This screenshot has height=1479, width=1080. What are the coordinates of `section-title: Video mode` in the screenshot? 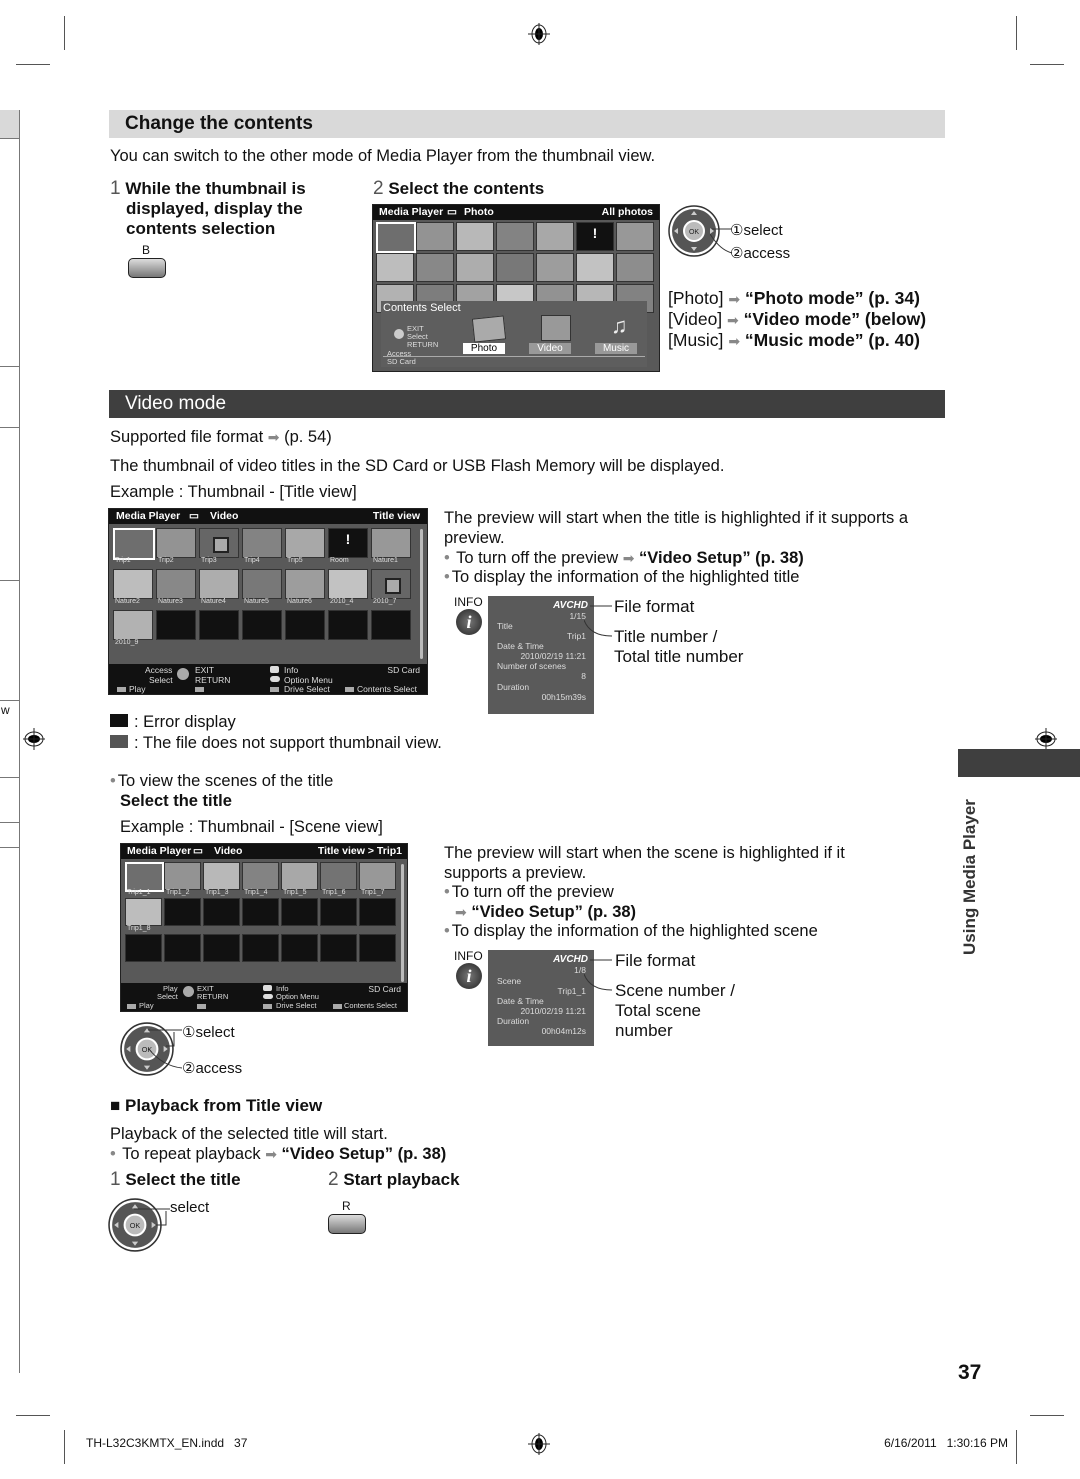 It's located at (176, 403).